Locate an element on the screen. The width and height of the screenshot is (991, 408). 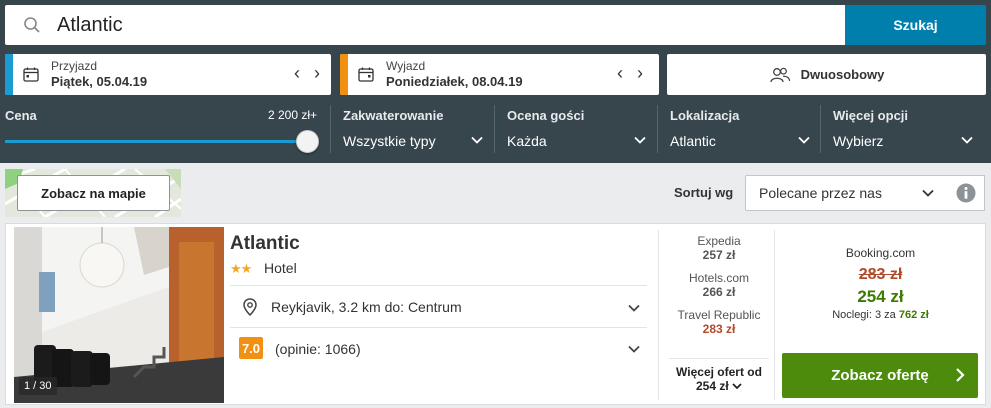
best-offer-provider: Booking.com is located at coordinates (880, 253).